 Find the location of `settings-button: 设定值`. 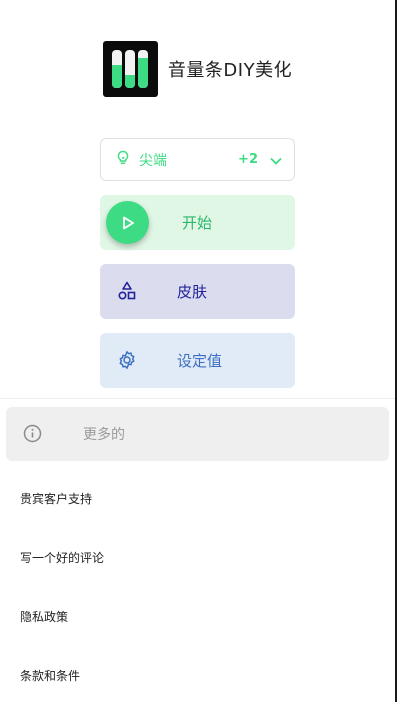

settings-button: 设定值 is located at coordinates (197, 360).